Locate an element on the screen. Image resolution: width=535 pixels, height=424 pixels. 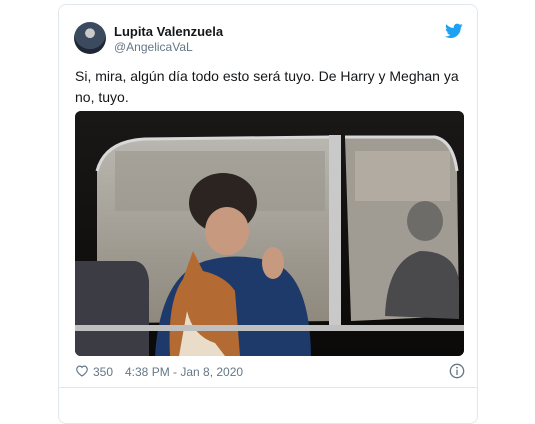
author-name: Lupita Valenzuela is located at coordinates (168, 31).